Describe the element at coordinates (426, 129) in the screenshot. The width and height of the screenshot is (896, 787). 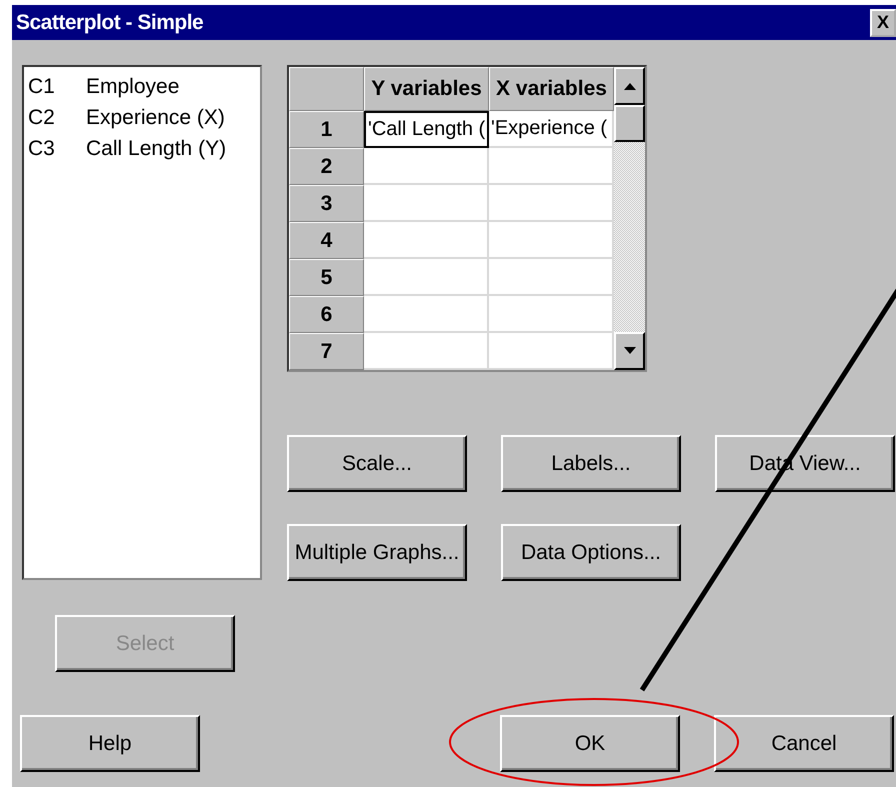
I see `table-cell: 'Call Length (` at that location.